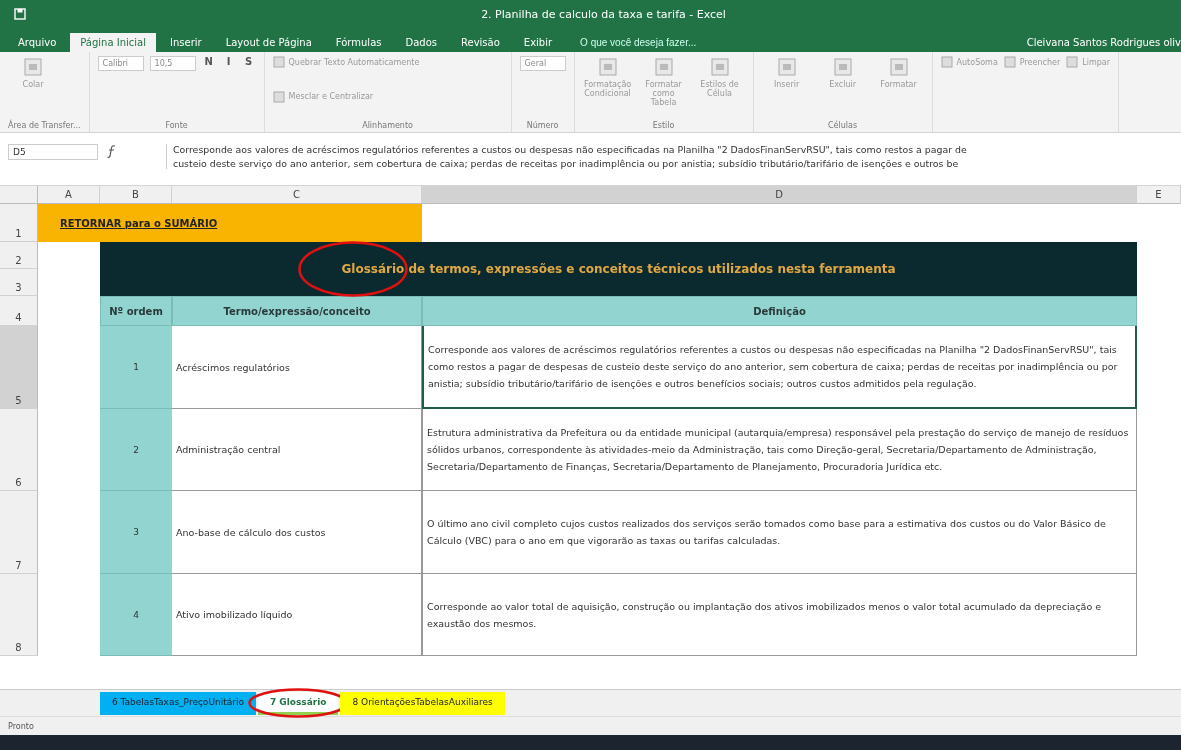 This screenshot has height=750, width=1181. Describe the element at coordinates (53, 152) in the screenshot. I see `name-box: D5` at that location.